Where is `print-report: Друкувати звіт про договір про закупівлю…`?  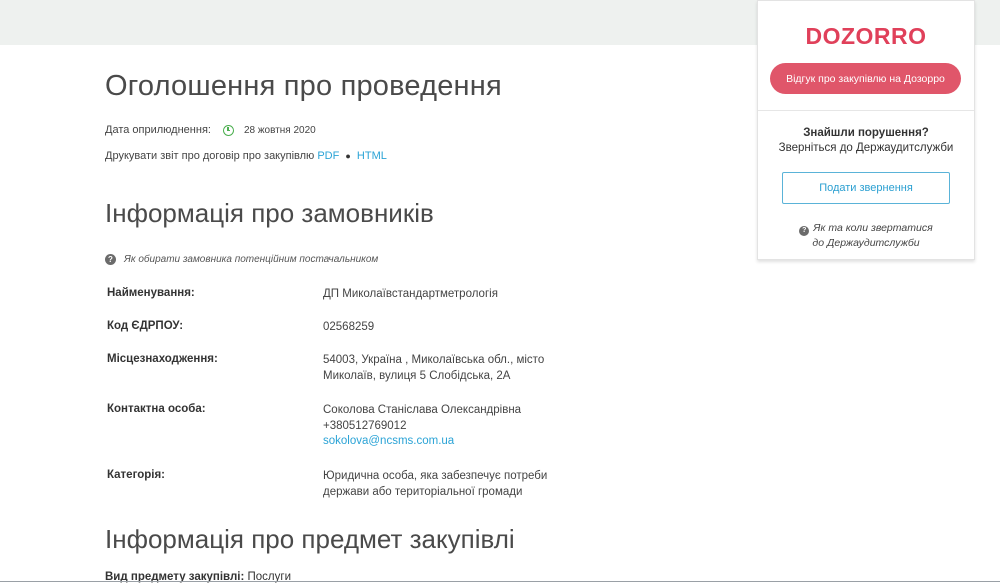 print-report: Друкувати звіт про договір про закупівлю… is located at coordinates (246, 156).